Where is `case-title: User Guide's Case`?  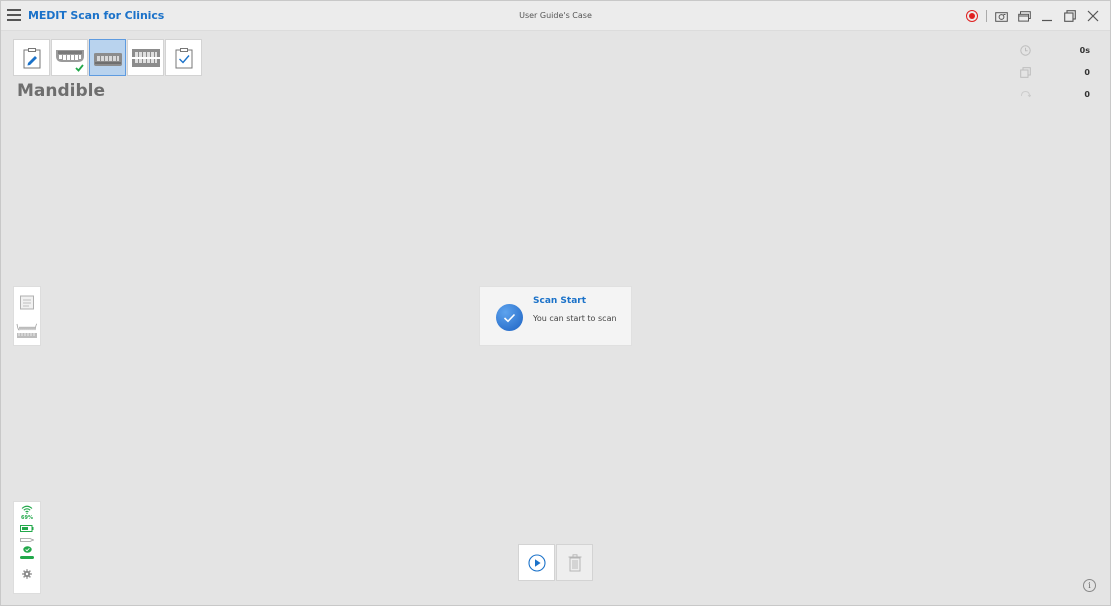 case-title: User Guide's Case is located at coordinates (555, 15).